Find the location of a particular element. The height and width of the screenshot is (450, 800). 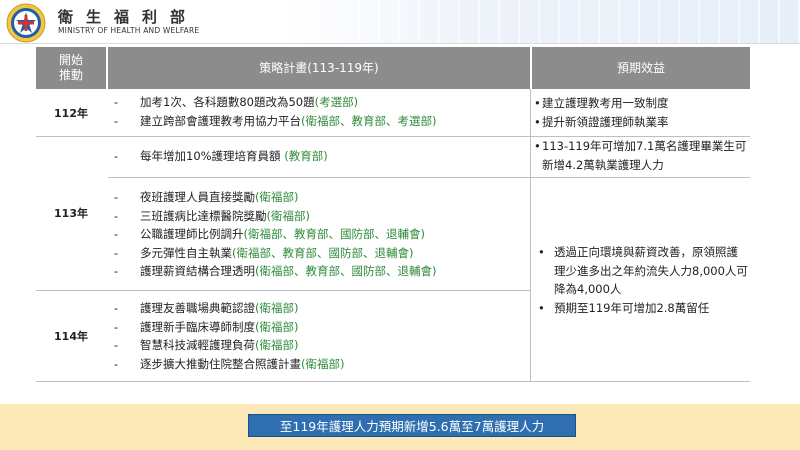

list-item: - 護理新手臨床導師制度(衛福部) is located at coordinates (206, 326).